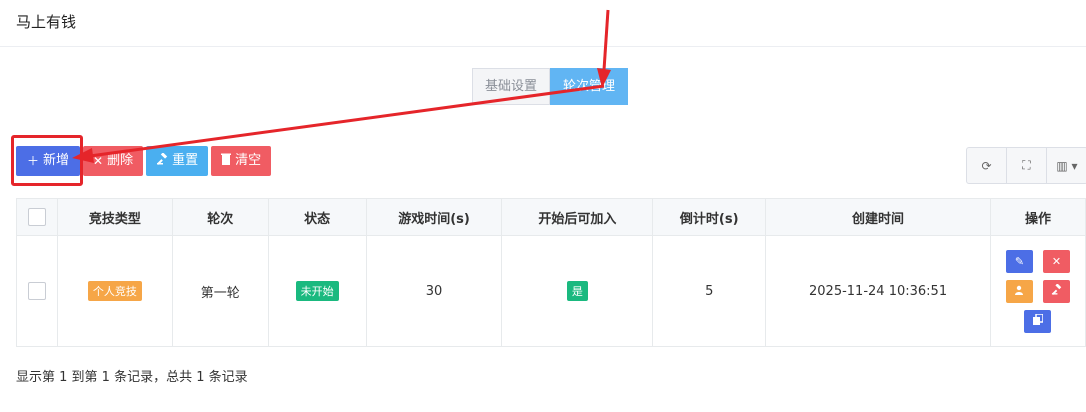 The width and height of the screenshot is (1086, 412). I want to click on status-badge: 未开始, so click(317, 291).